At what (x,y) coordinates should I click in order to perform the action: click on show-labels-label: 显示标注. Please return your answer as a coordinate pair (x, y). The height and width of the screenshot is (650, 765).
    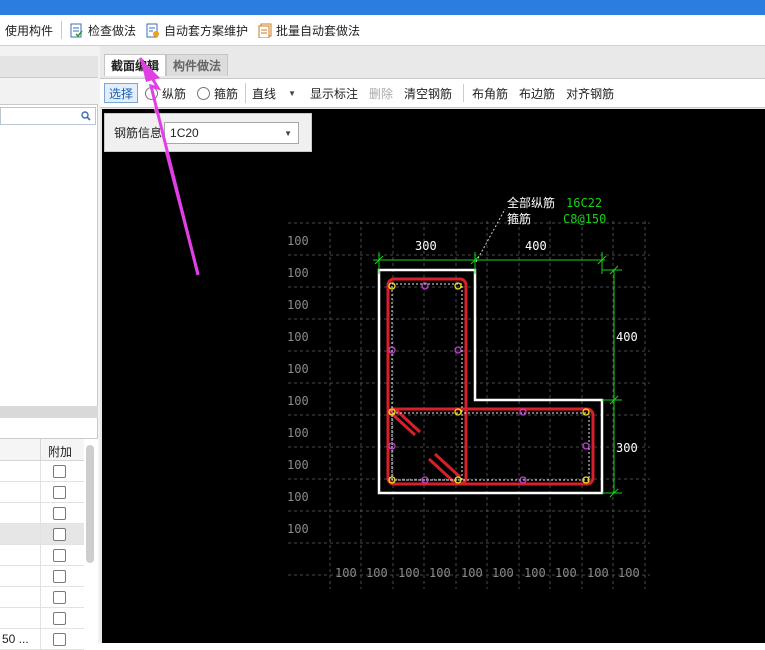
    Looking at the image, I should click on (333, 93).